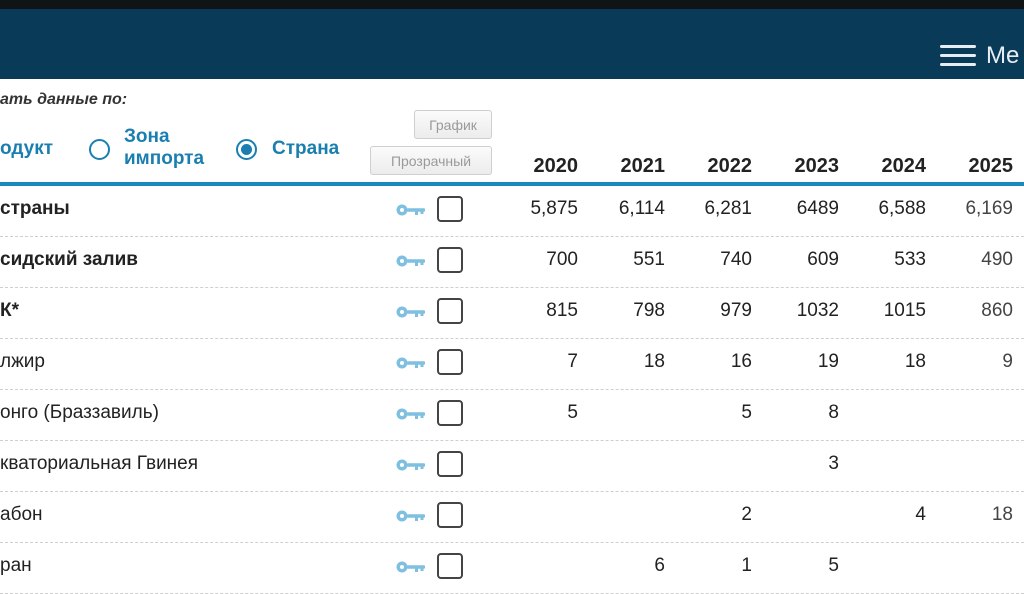 Image resolution: width=1024 pixels, height=594 pixels. I want to click on radio-product-label: одукт, so click(26, 149).